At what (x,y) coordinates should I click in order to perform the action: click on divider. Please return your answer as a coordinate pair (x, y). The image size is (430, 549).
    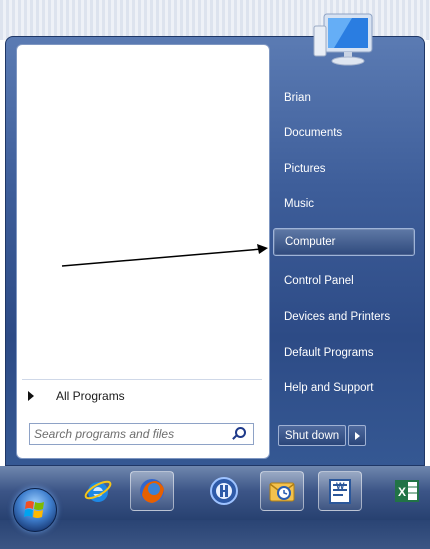
    Looking at the image, I should click on (142, 379).